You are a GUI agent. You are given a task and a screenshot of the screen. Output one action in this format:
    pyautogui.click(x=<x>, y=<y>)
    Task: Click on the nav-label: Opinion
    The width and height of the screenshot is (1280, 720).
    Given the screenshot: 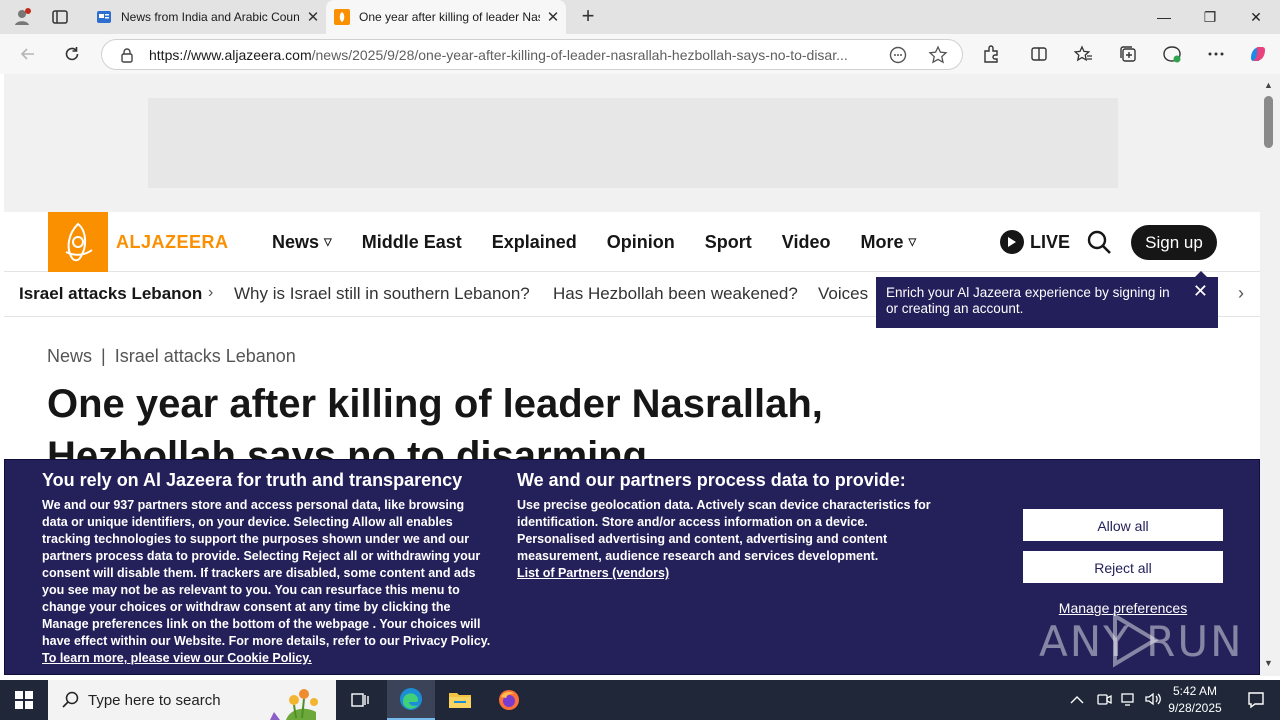 What is the action you would take?
    pyautogui.click(x=640, y=241)
    